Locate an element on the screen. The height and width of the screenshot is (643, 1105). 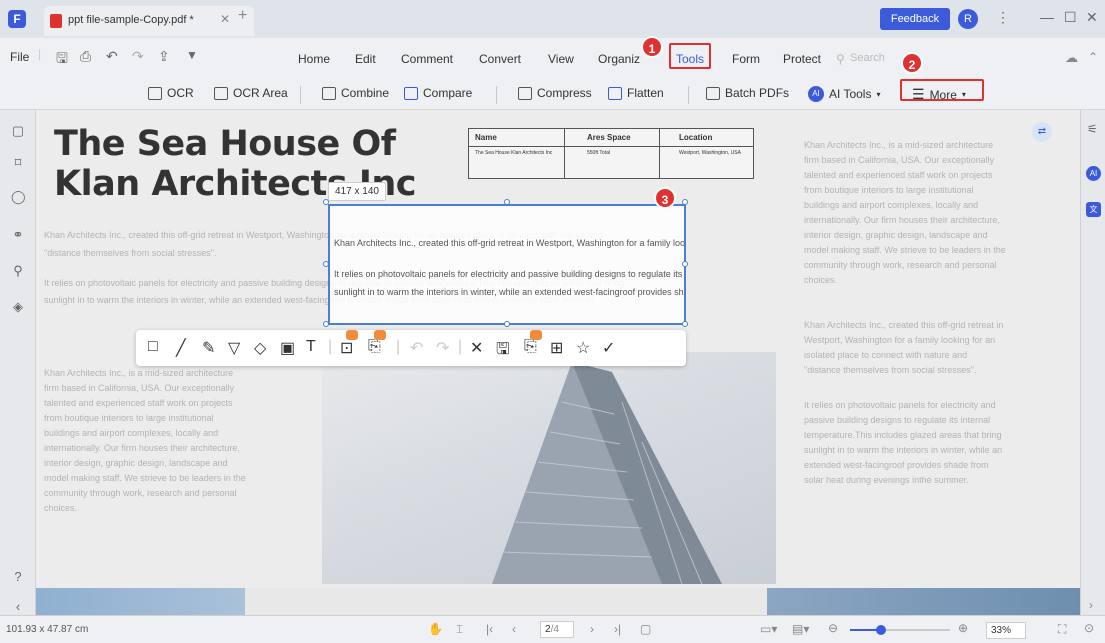
ocr-button: OCR is located at coordinates (171, 93).